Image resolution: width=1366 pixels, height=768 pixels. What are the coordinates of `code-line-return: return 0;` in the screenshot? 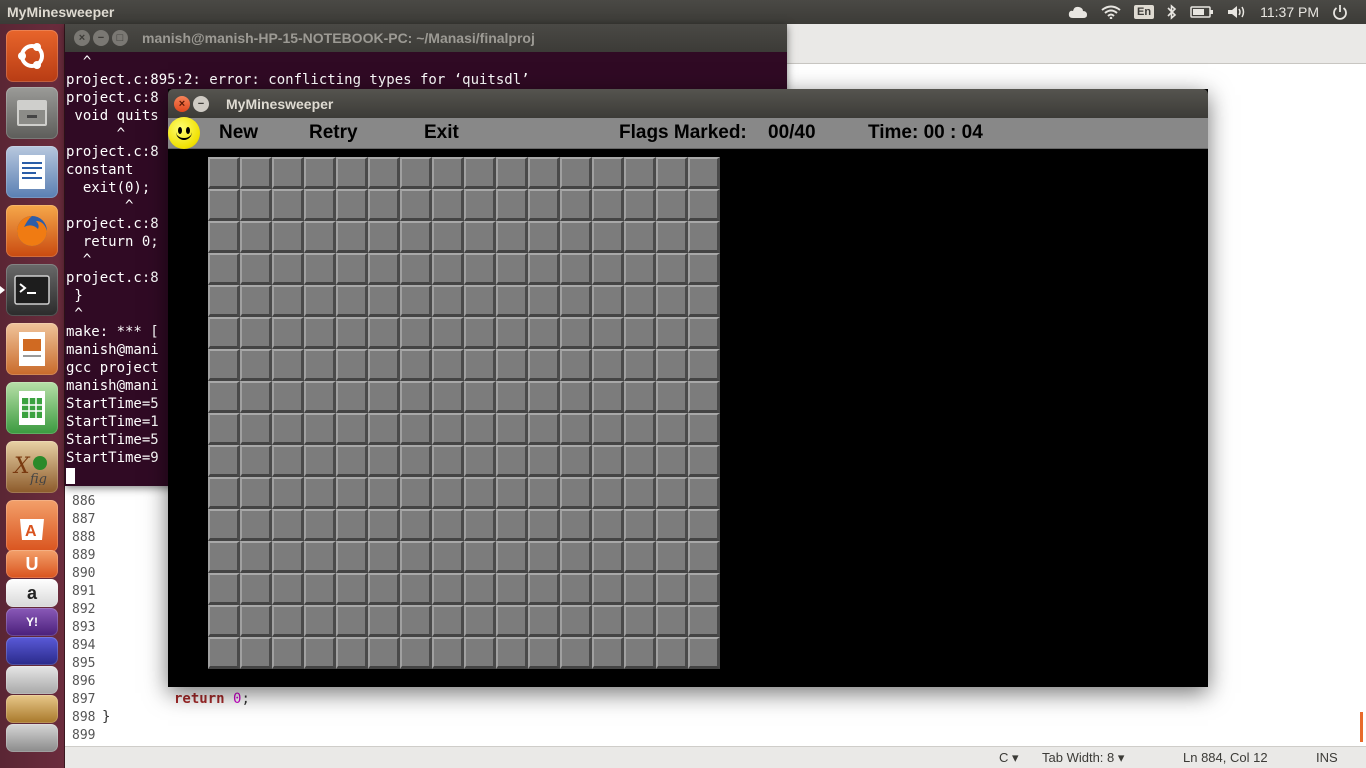 It's located at (212, 699).